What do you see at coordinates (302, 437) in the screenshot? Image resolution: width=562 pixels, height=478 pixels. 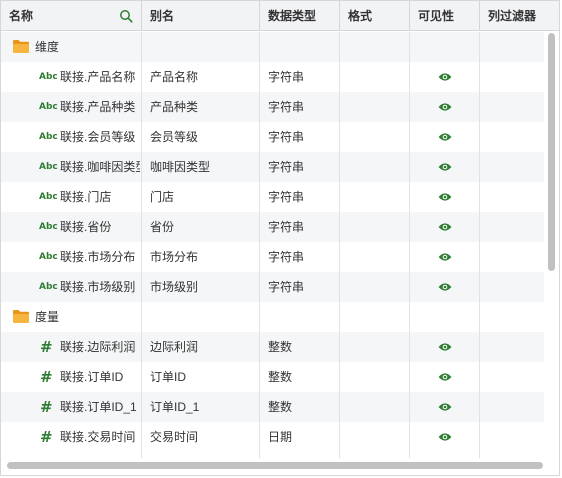 I see `field-data-type: 日期` at bounding box center [302, 437].